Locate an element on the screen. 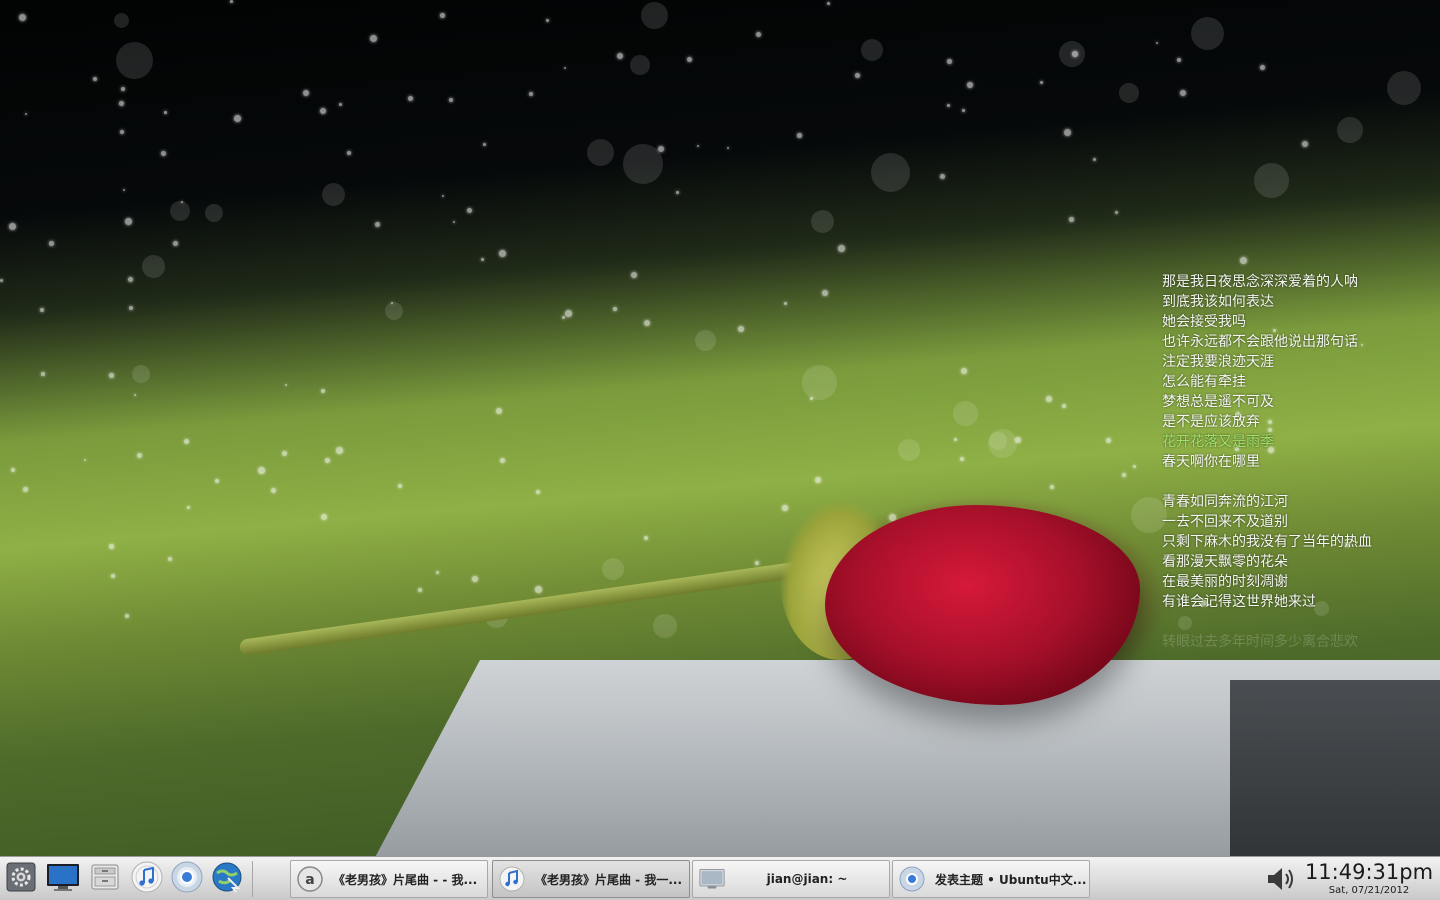 This screenshot has width=1440, height=900. chrome-browser-launcher is located at coordinates (187, 878).